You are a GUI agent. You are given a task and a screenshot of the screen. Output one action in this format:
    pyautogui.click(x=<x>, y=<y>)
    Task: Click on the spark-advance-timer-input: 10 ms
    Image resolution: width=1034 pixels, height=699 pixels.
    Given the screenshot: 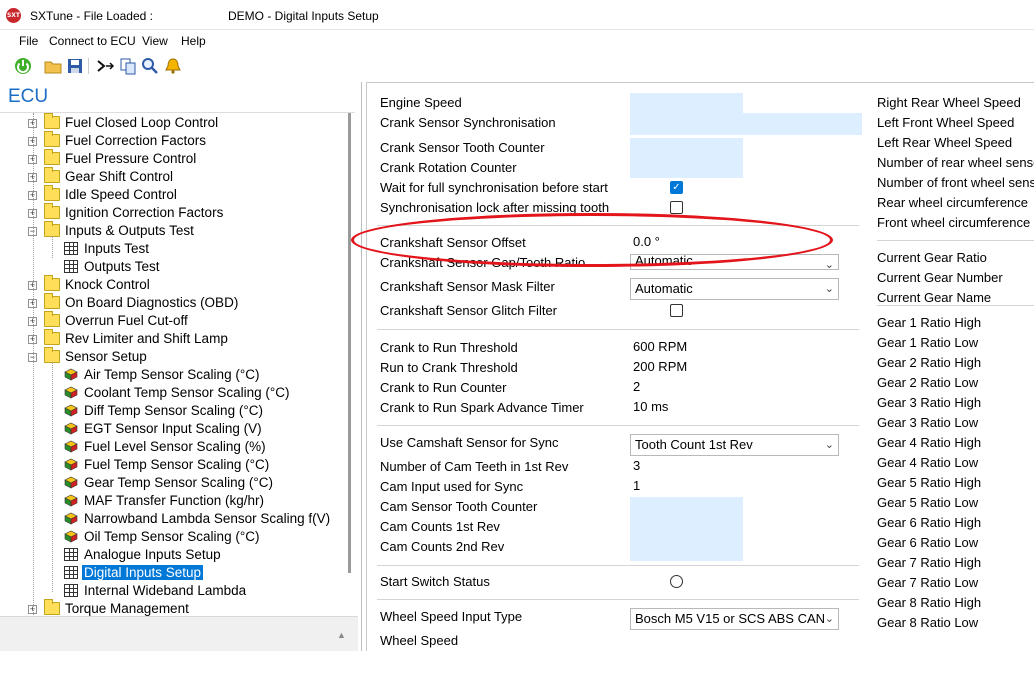 What is the action you would take?
    pyautogui.click(x=686, y=408)
    